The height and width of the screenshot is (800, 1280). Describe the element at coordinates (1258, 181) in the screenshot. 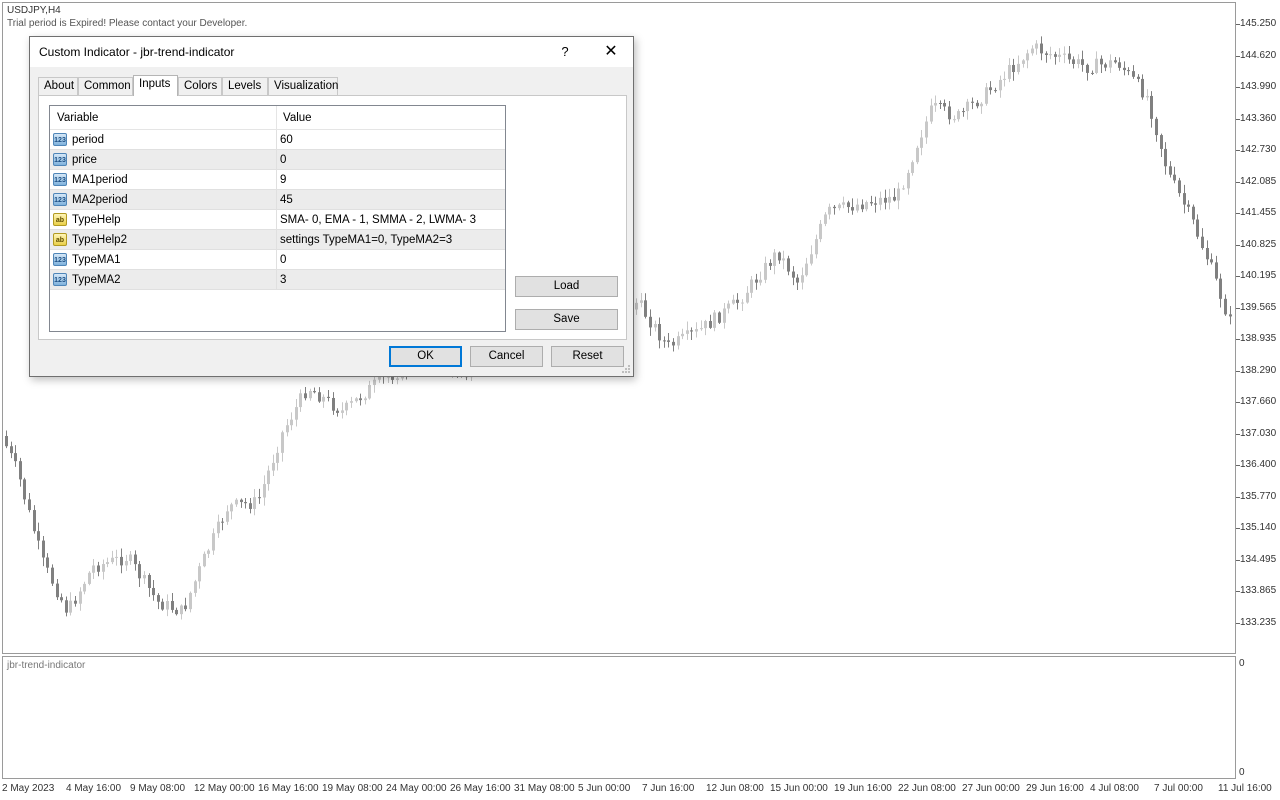

I see `price-label: 142.085` at that location.